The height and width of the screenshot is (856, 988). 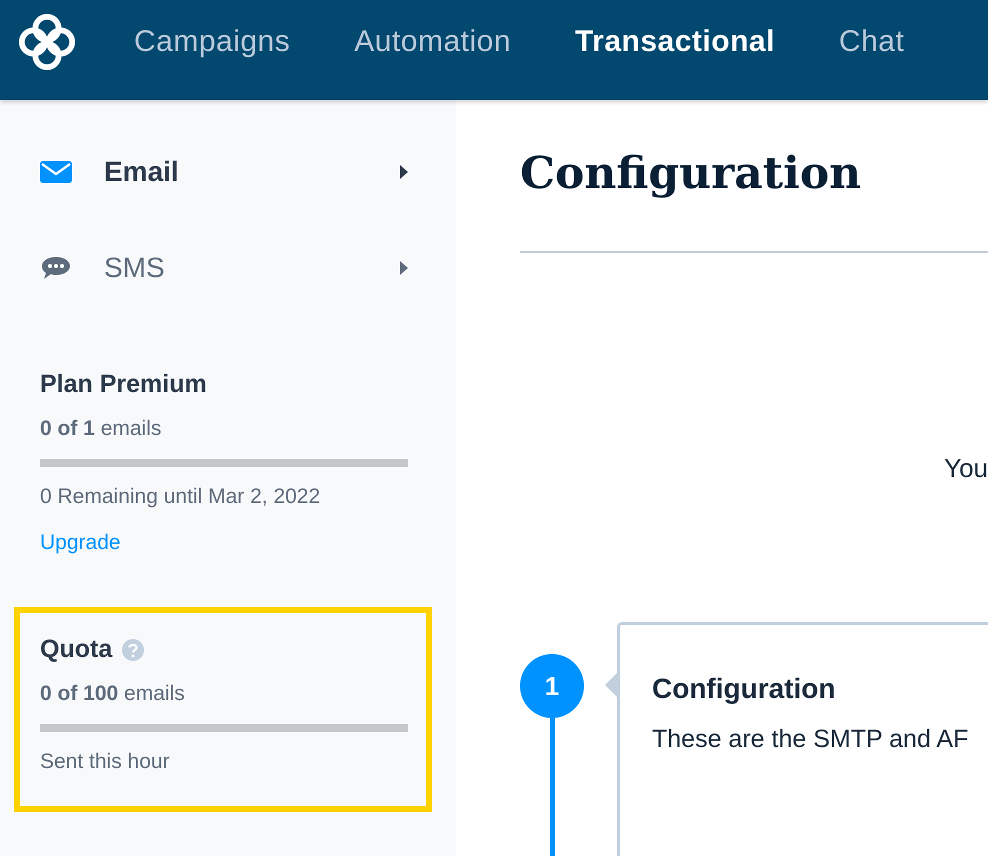 I want to click on logo-icon, so click(x=47, y=42).